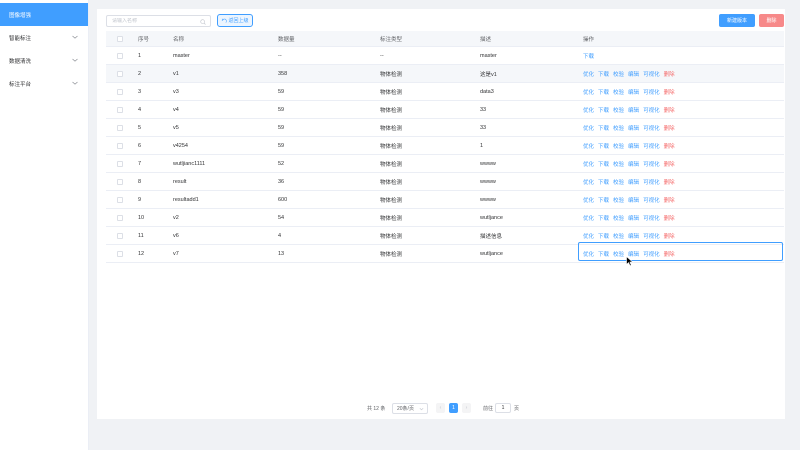 This screenshot has width=800, height=450. Describe the element at coordinates (391, 200) in the screenshot. I see `row-type: 物体检测` at that location.